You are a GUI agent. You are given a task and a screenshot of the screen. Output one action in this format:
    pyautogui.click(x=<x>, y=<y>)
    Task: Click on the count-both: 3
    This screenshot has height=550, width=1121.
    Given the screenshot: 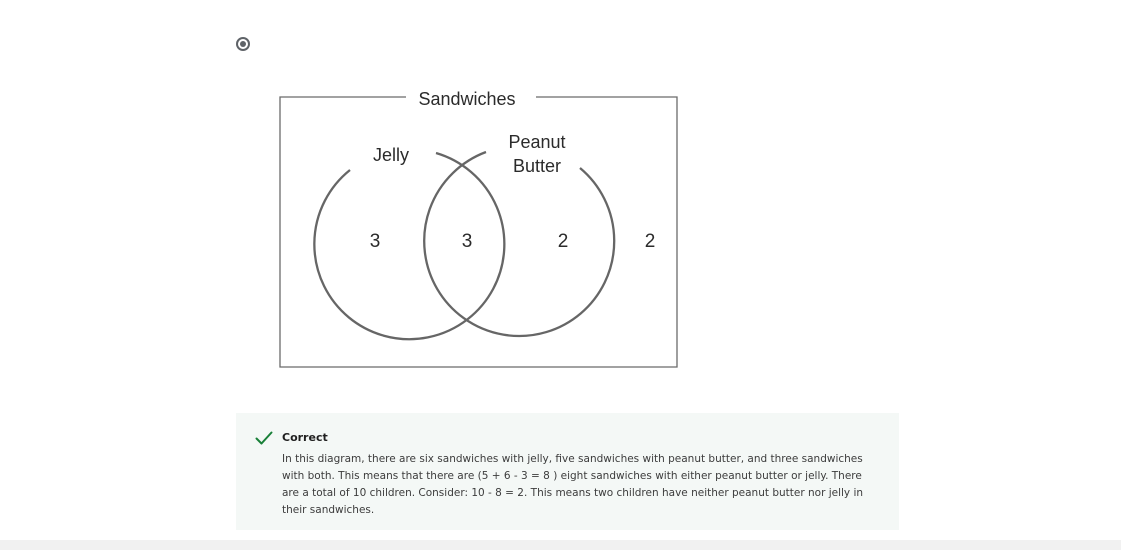 What is the action you would take?
    pyautogui.click(x=467, y=241)
    